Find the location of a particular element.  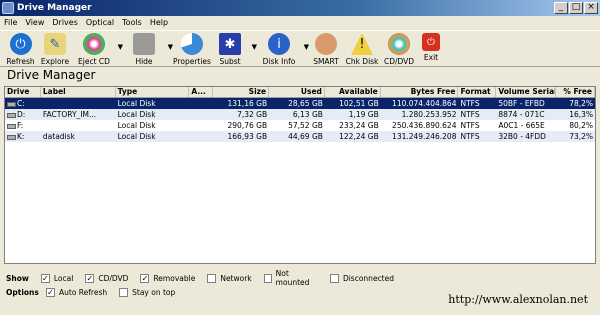

disk-info-label: Disk Info is located at coordinates (279, 61).